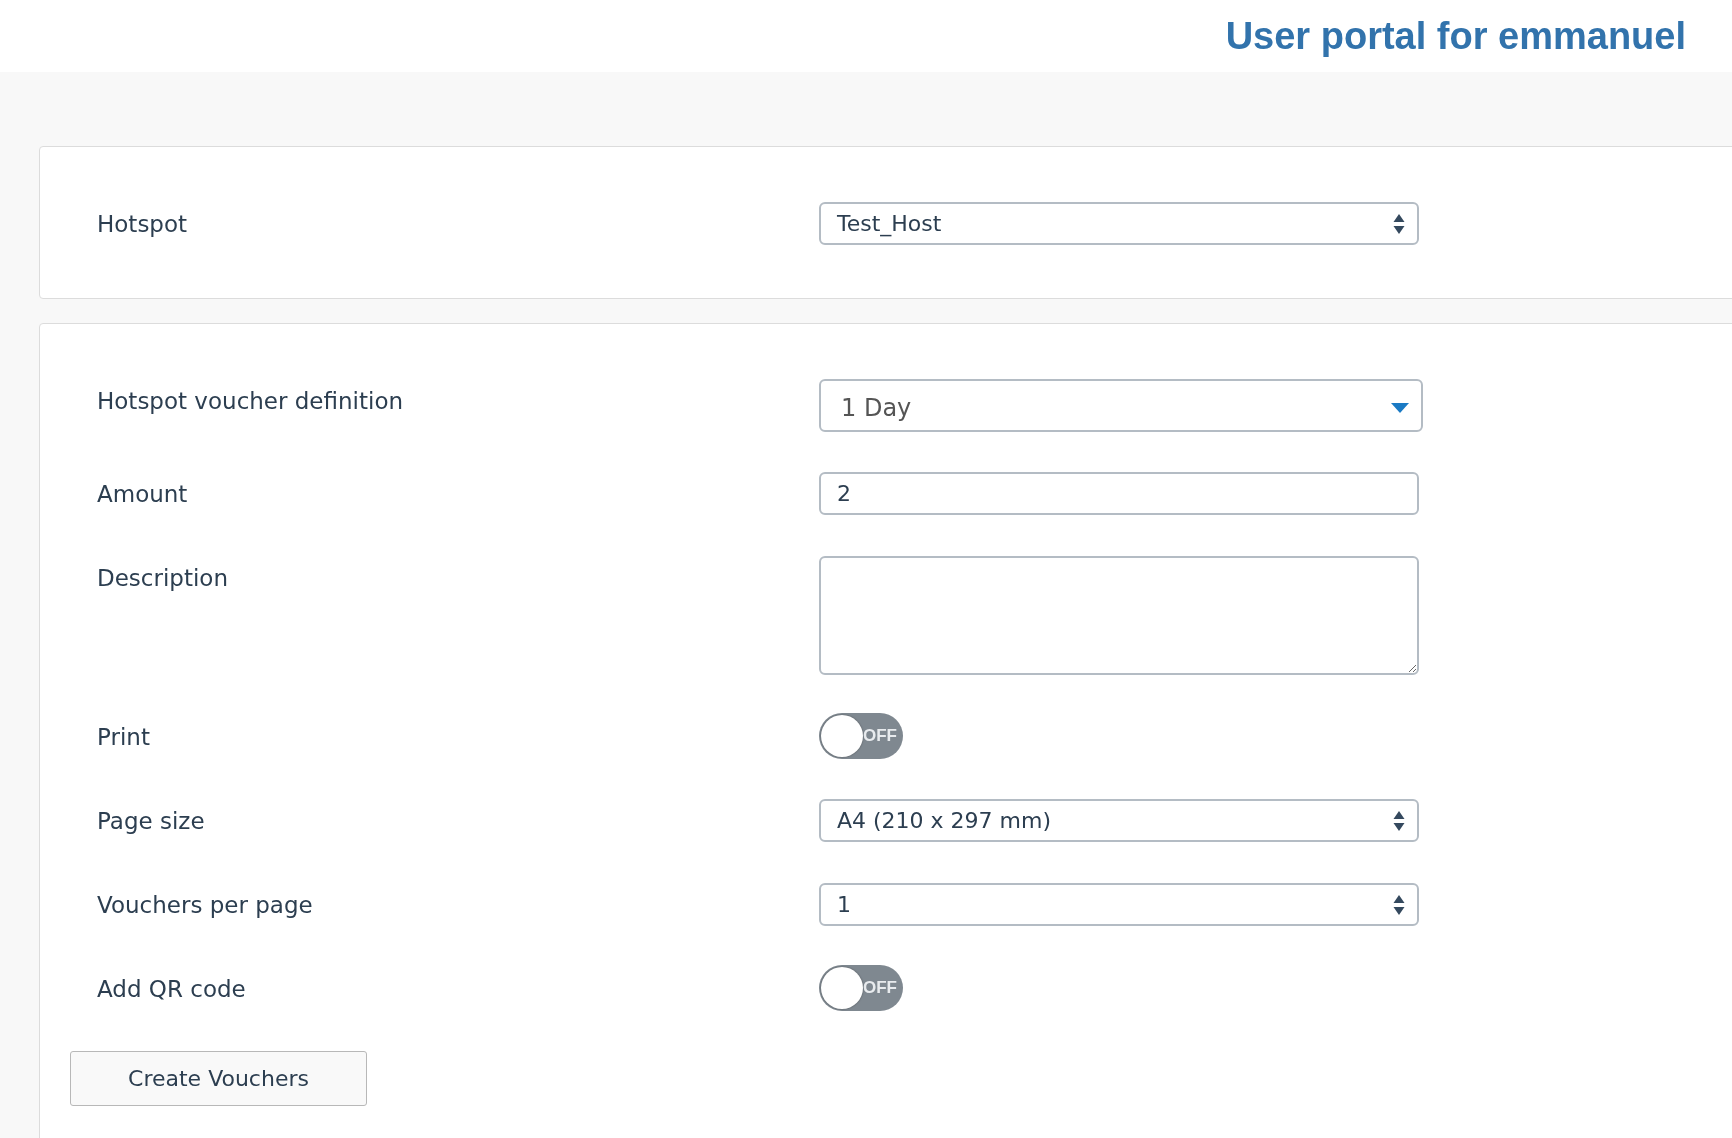 The height and width of the screenshot is (1138, 1732). I want to click on caret-down-icon, so click(1400, 407).